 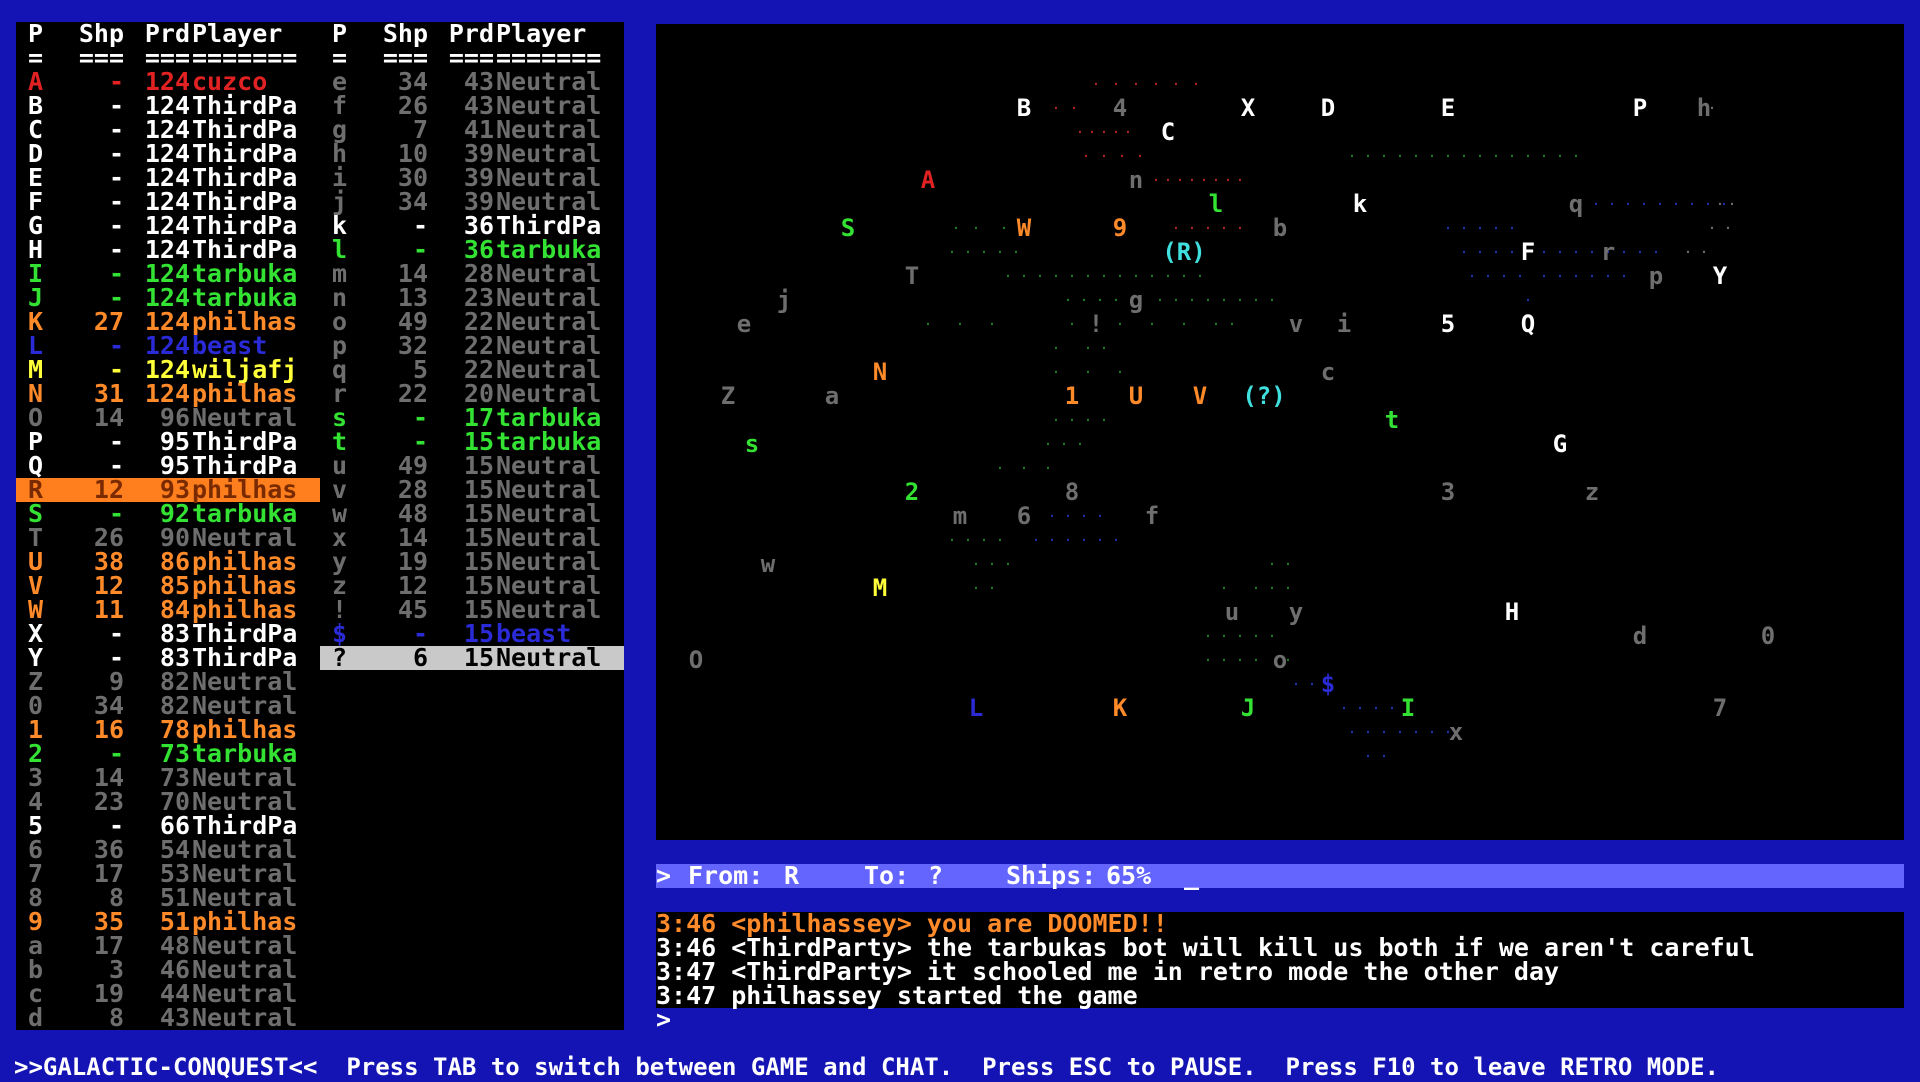 I want to click on map-planet-l: l, so click(x=1216, y=204).